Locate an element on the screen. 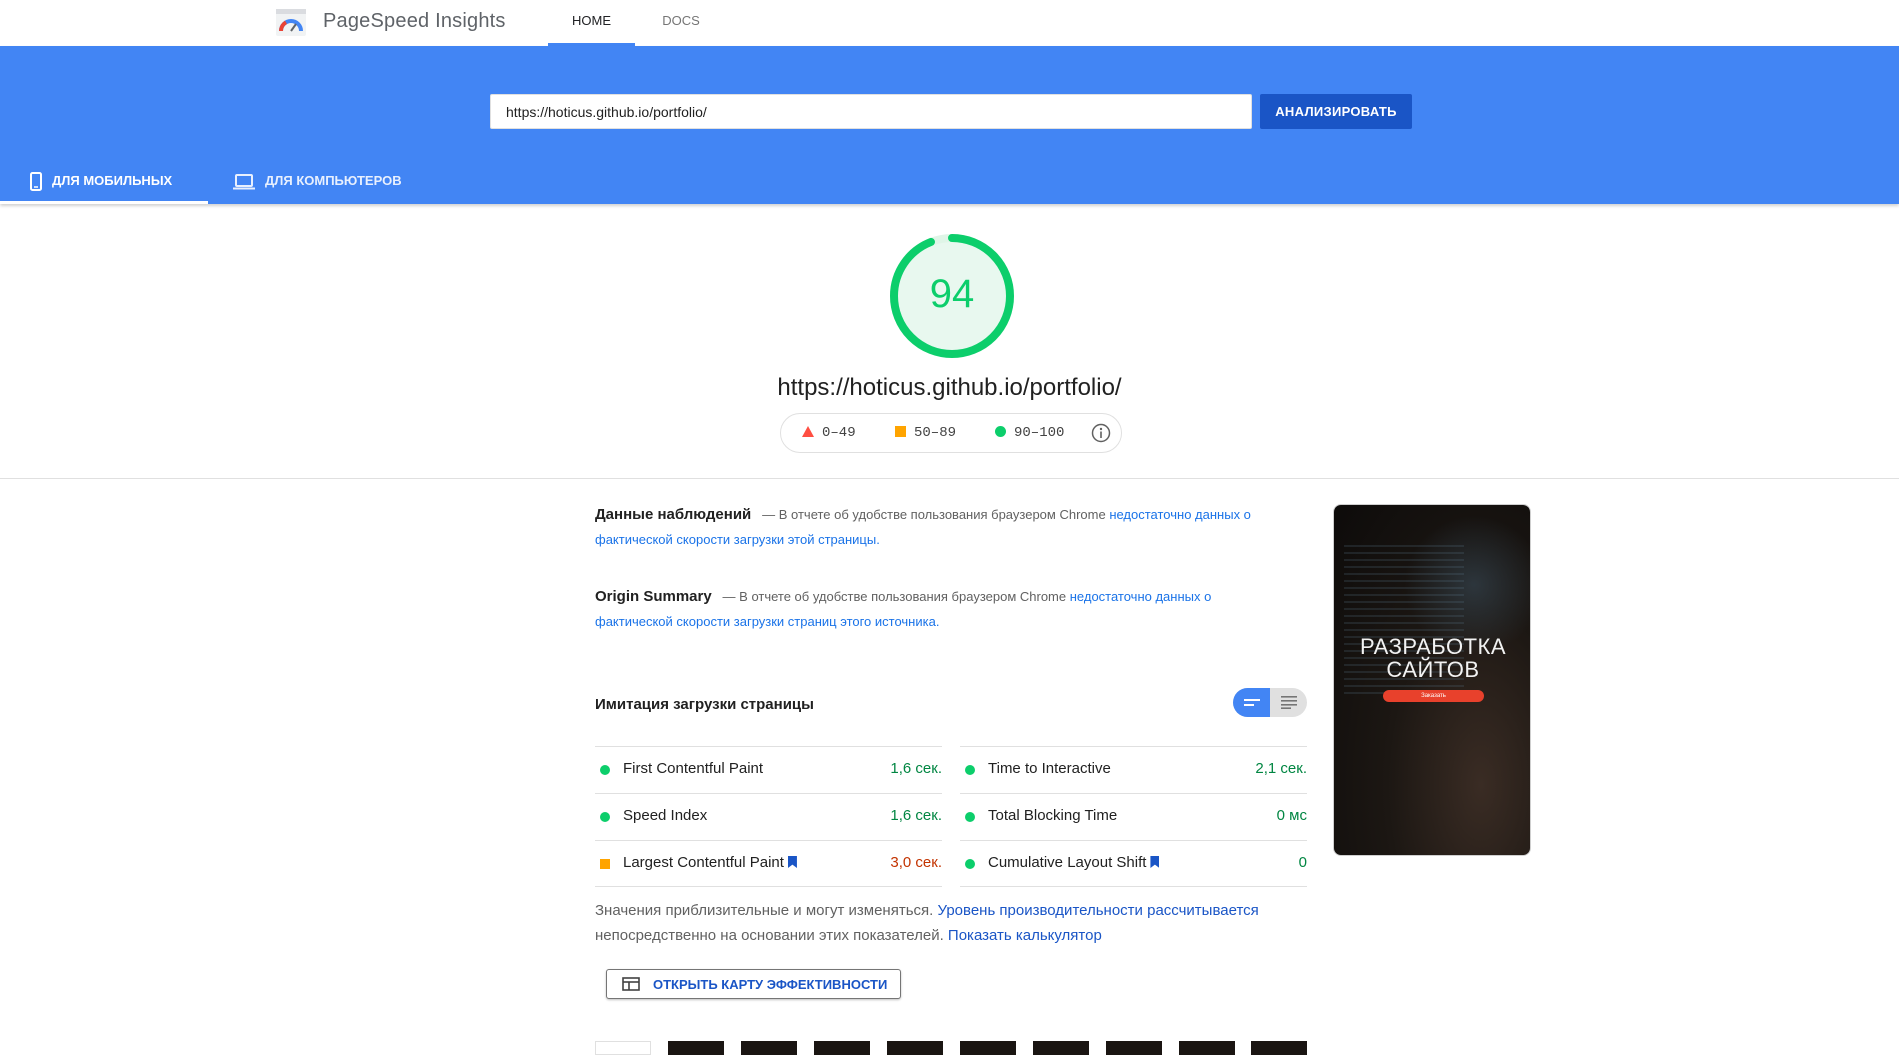  metric-value: 0 мс is located at coordinates (1291, 815).